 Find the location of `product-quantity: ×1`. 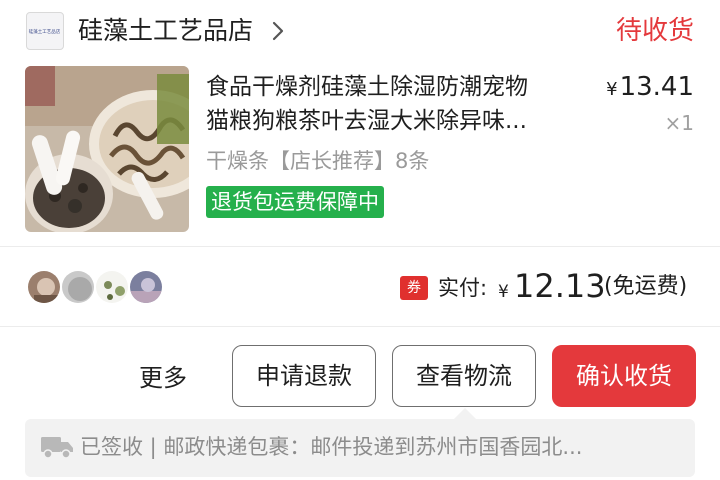

product-quantity: ×1 is located at coordinates (679, 123).